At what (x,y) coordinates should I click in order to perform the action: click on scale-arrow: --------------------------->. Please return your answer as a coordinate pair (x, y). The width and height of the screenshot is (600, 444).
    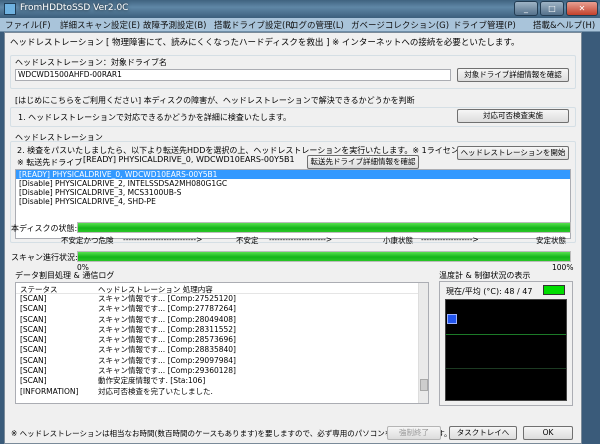
    Looking at the image, I should click on (163, 239).